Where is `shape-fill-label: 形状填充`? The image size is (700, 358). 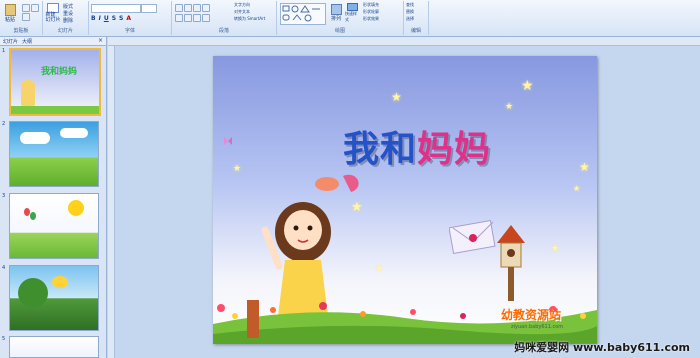 shape-fill-label: 形状填充 is located at coordinates (371, 4).